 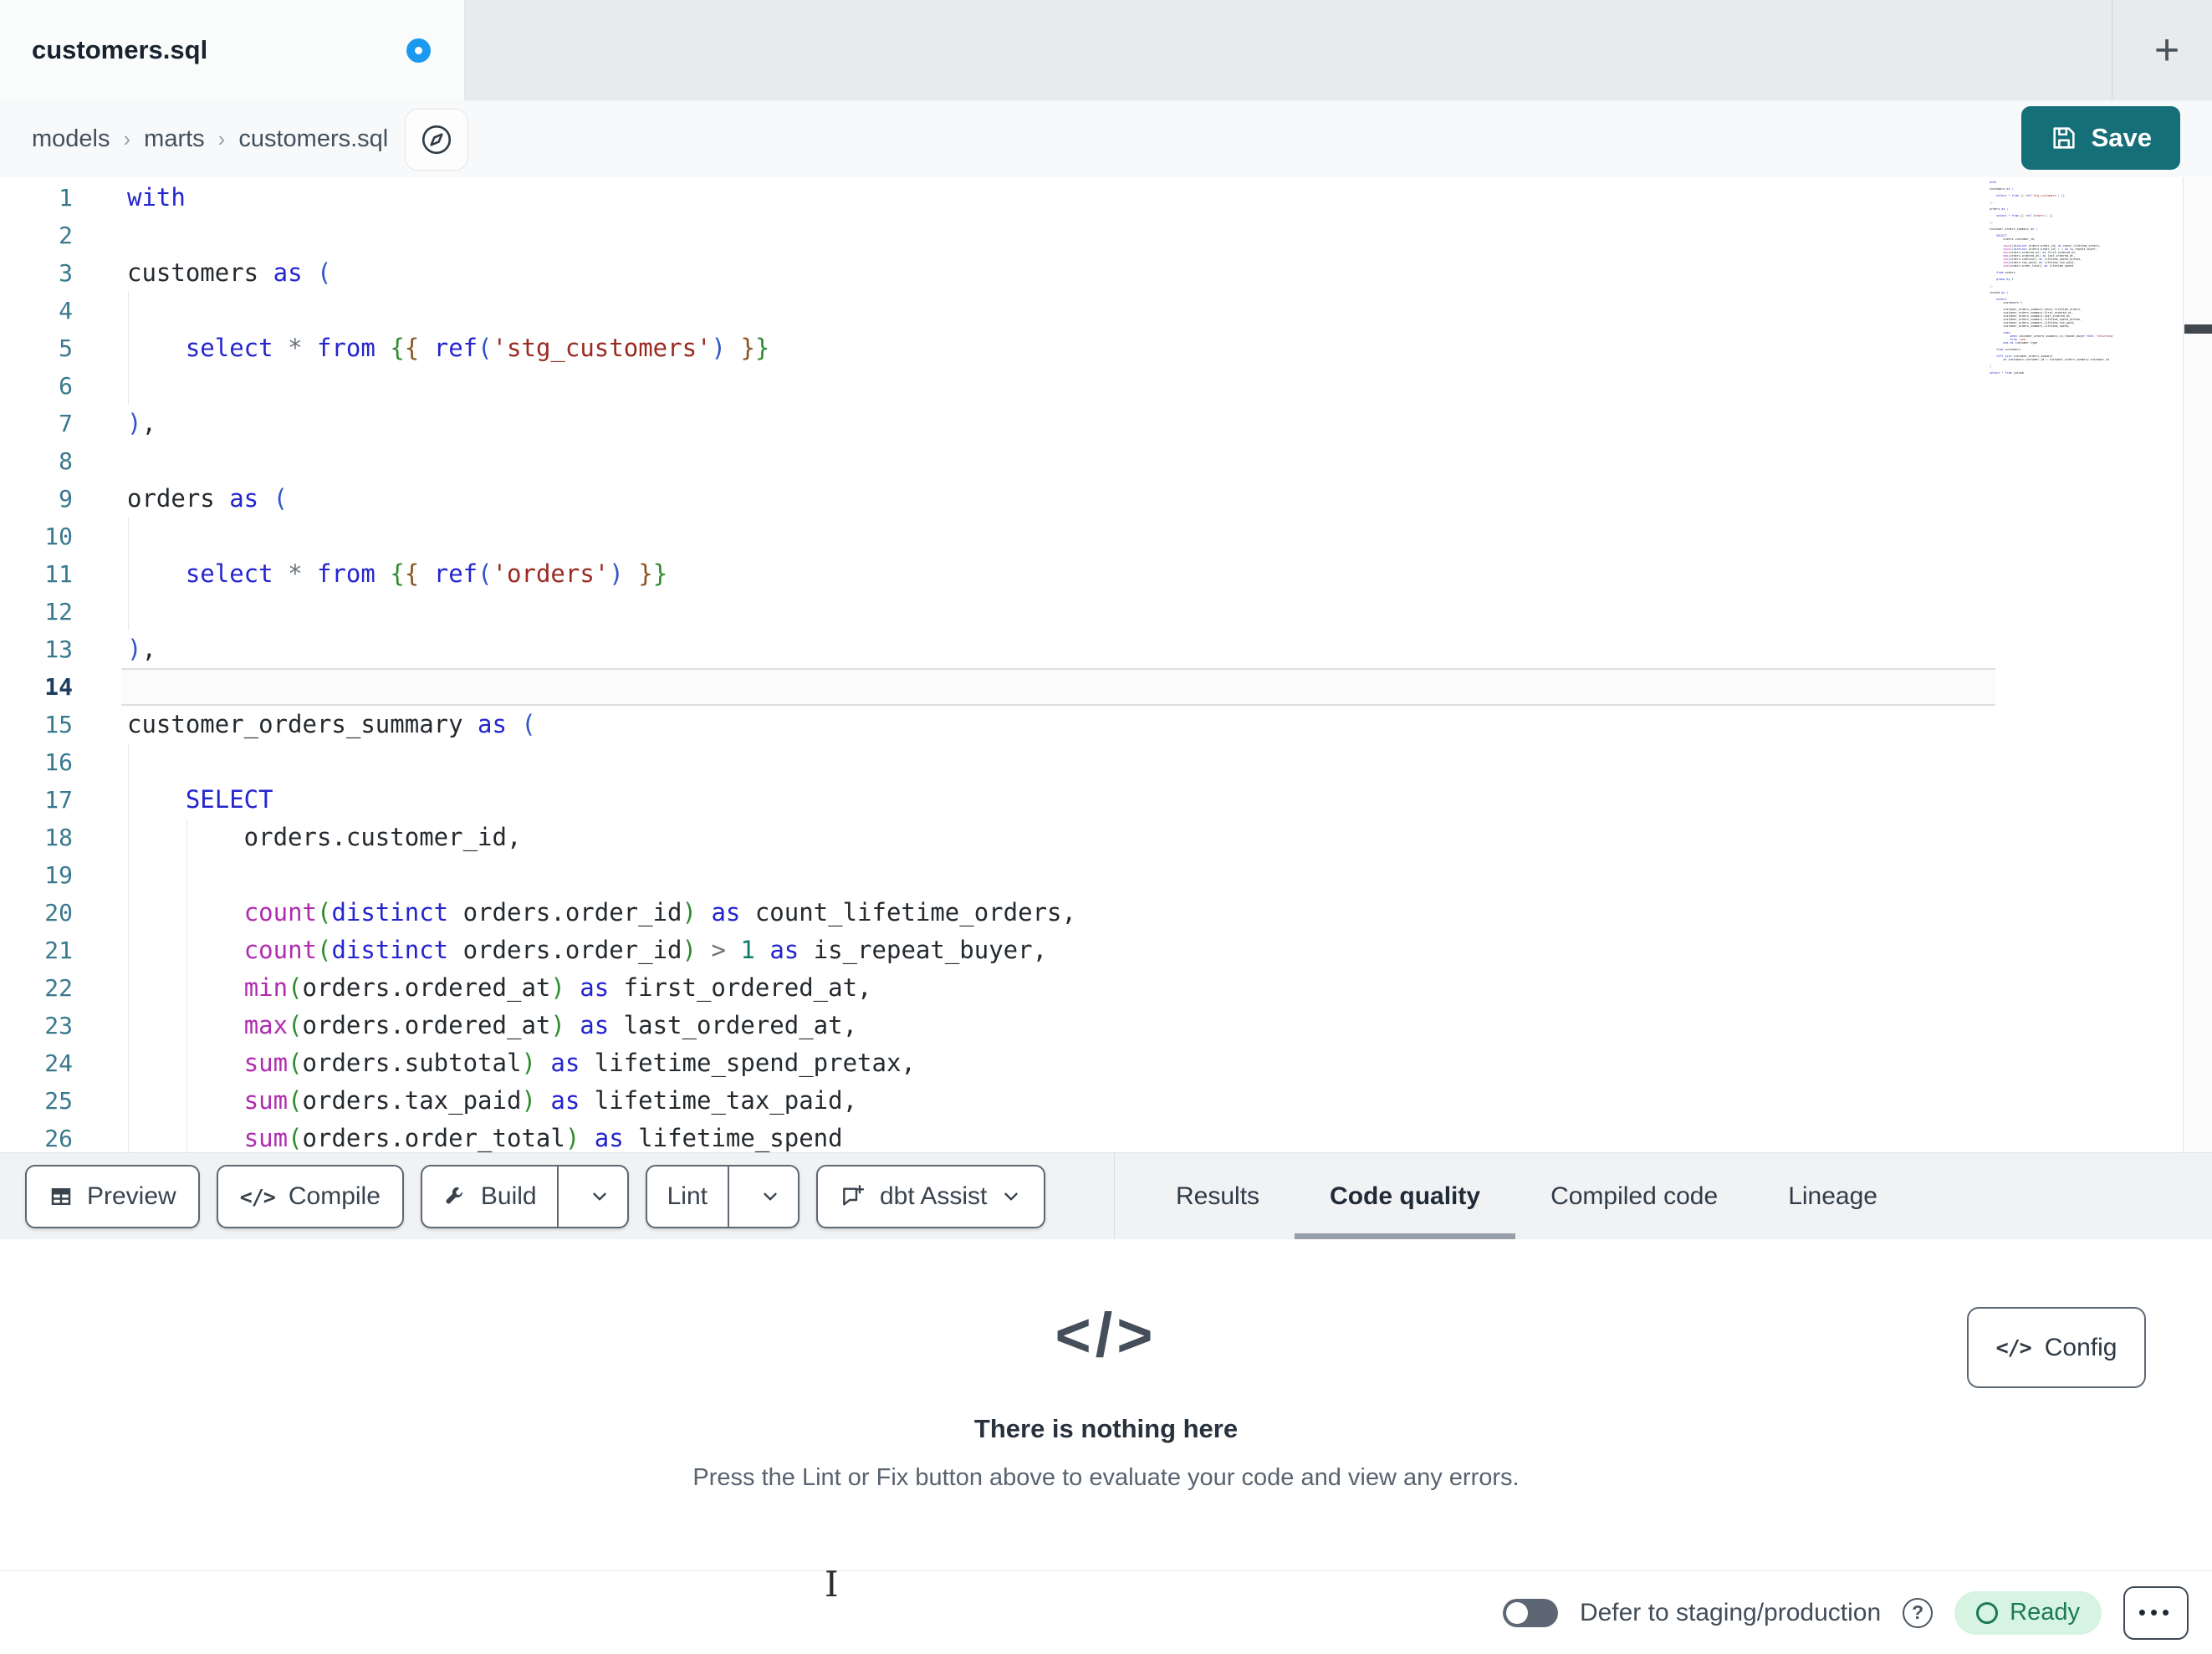 What do you see at coordinates (59, 1025) in the screenshot?
I see `line-number: 23` at bounding box center [59, 1025].